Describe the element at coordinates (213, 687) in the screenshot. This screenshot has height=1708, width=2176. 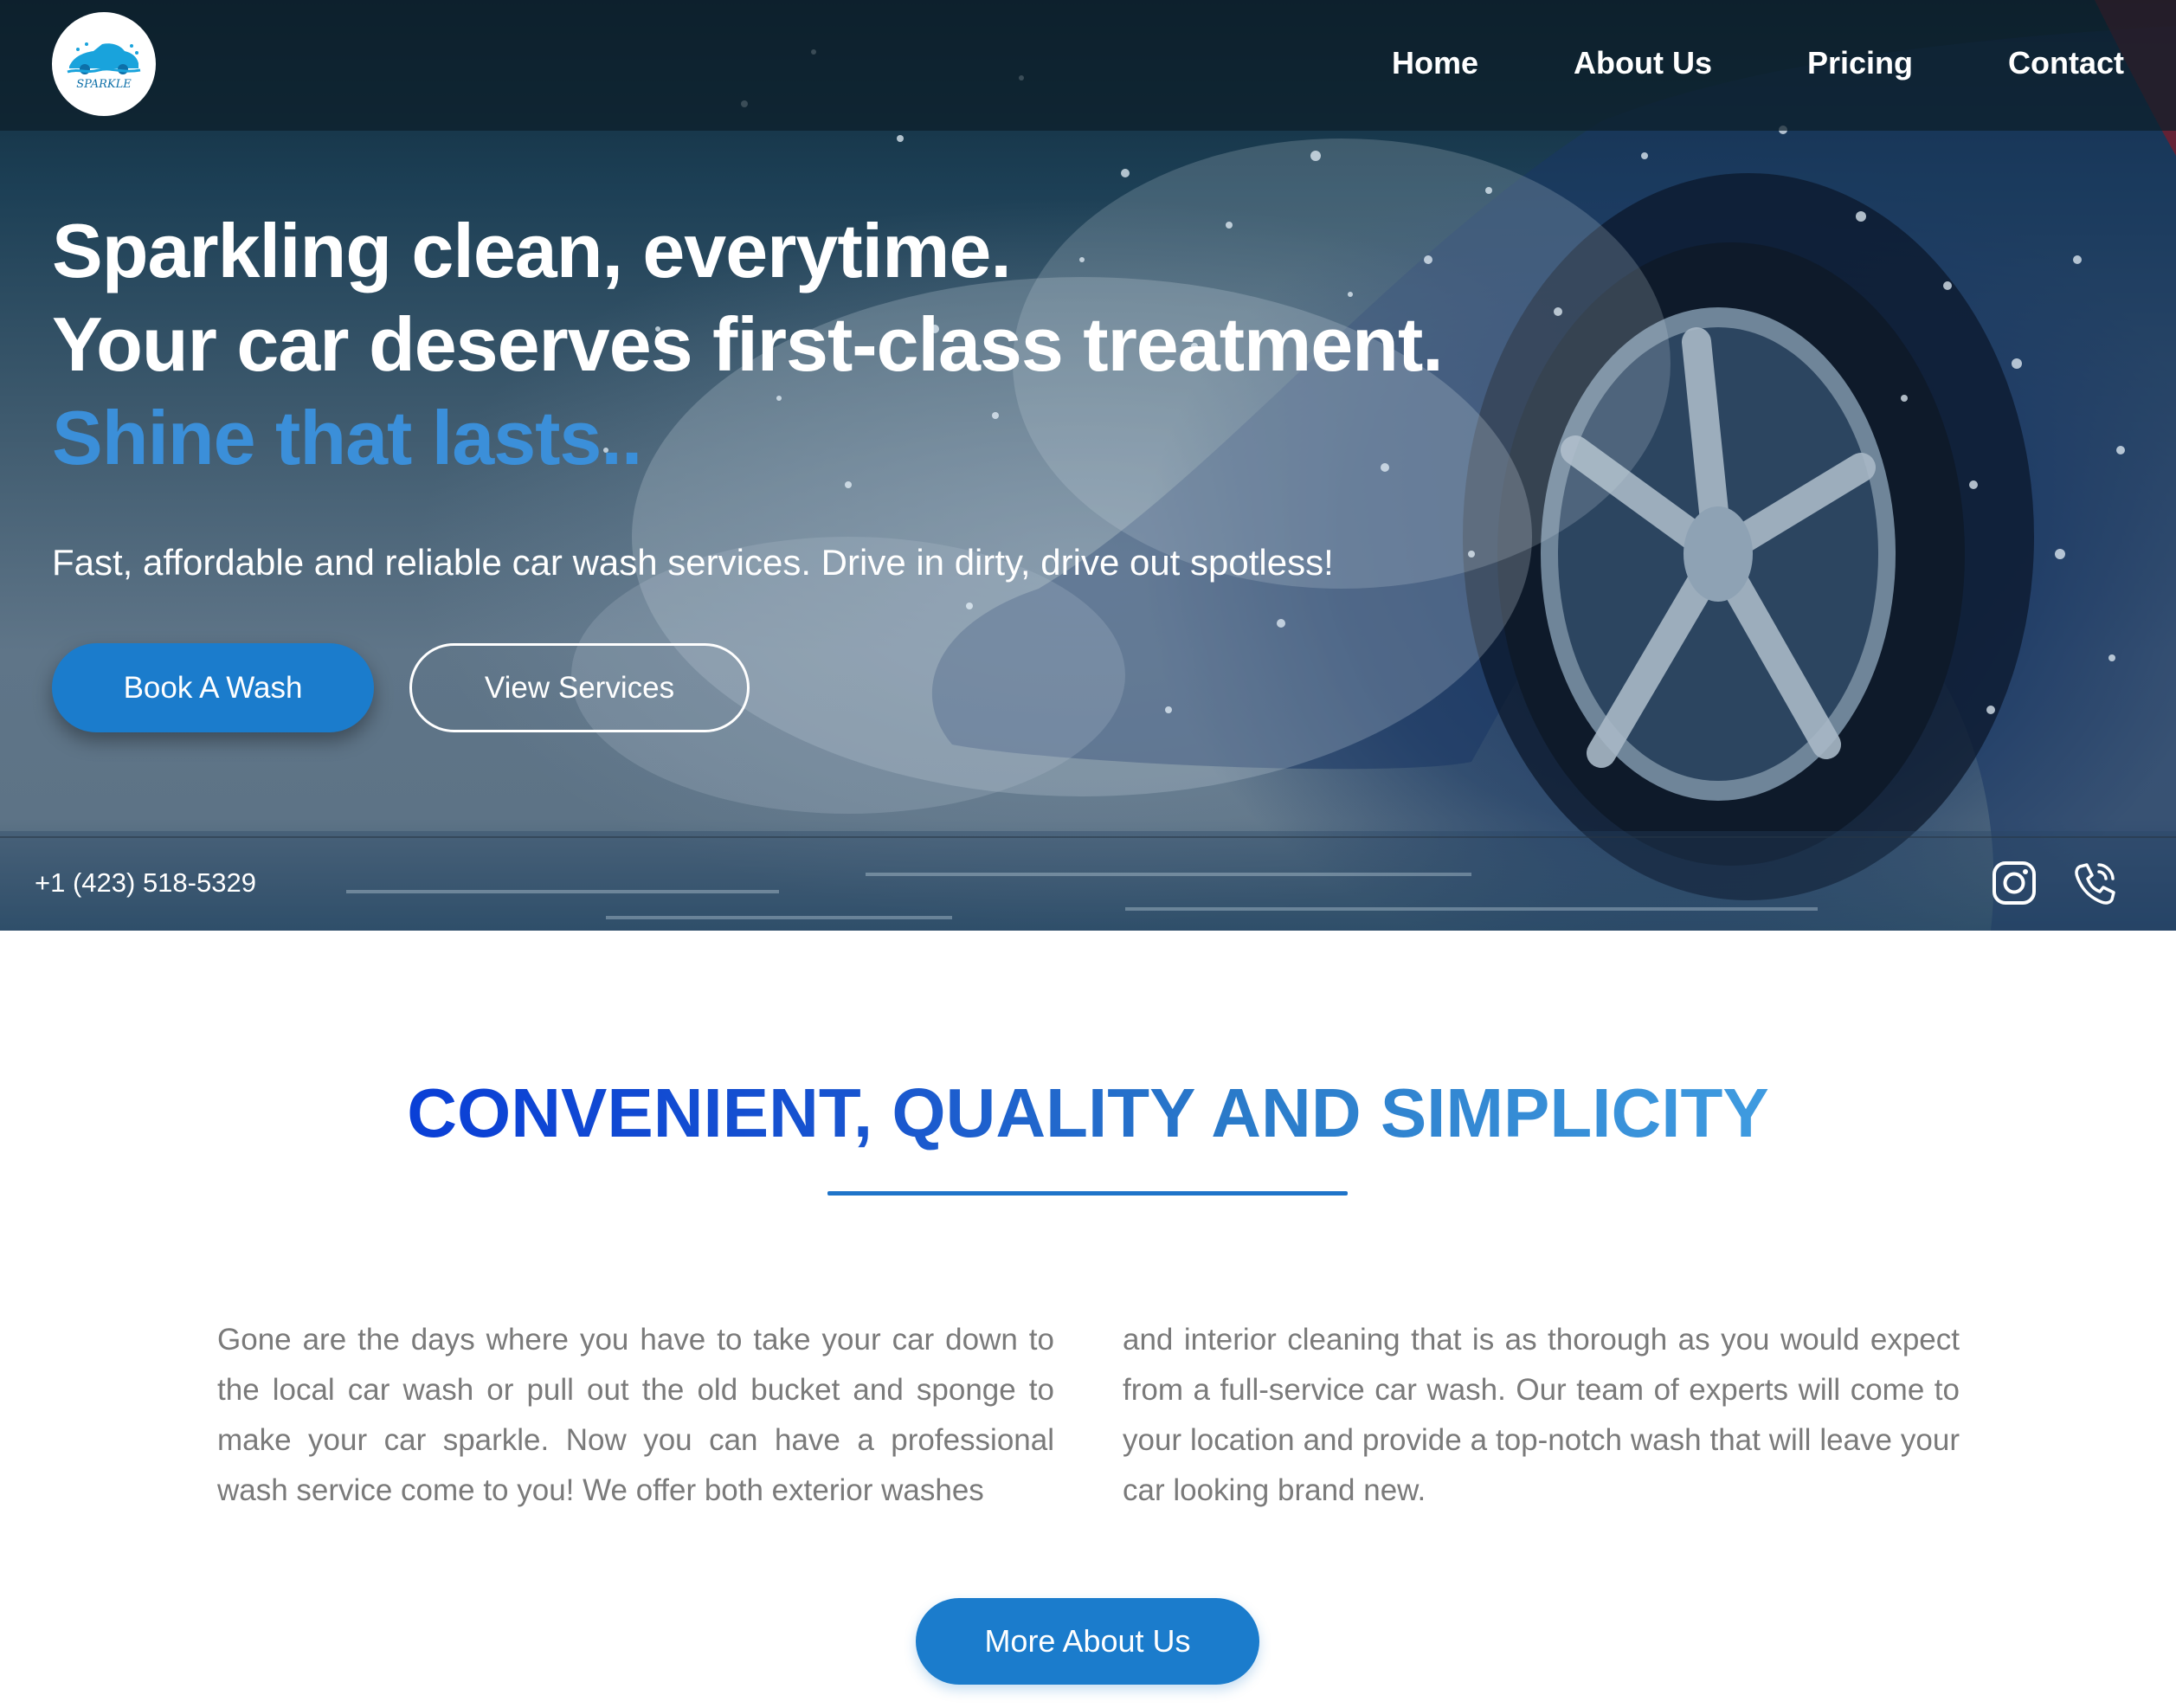
I see `book-a-wash-button: Book A Wash` at that location.